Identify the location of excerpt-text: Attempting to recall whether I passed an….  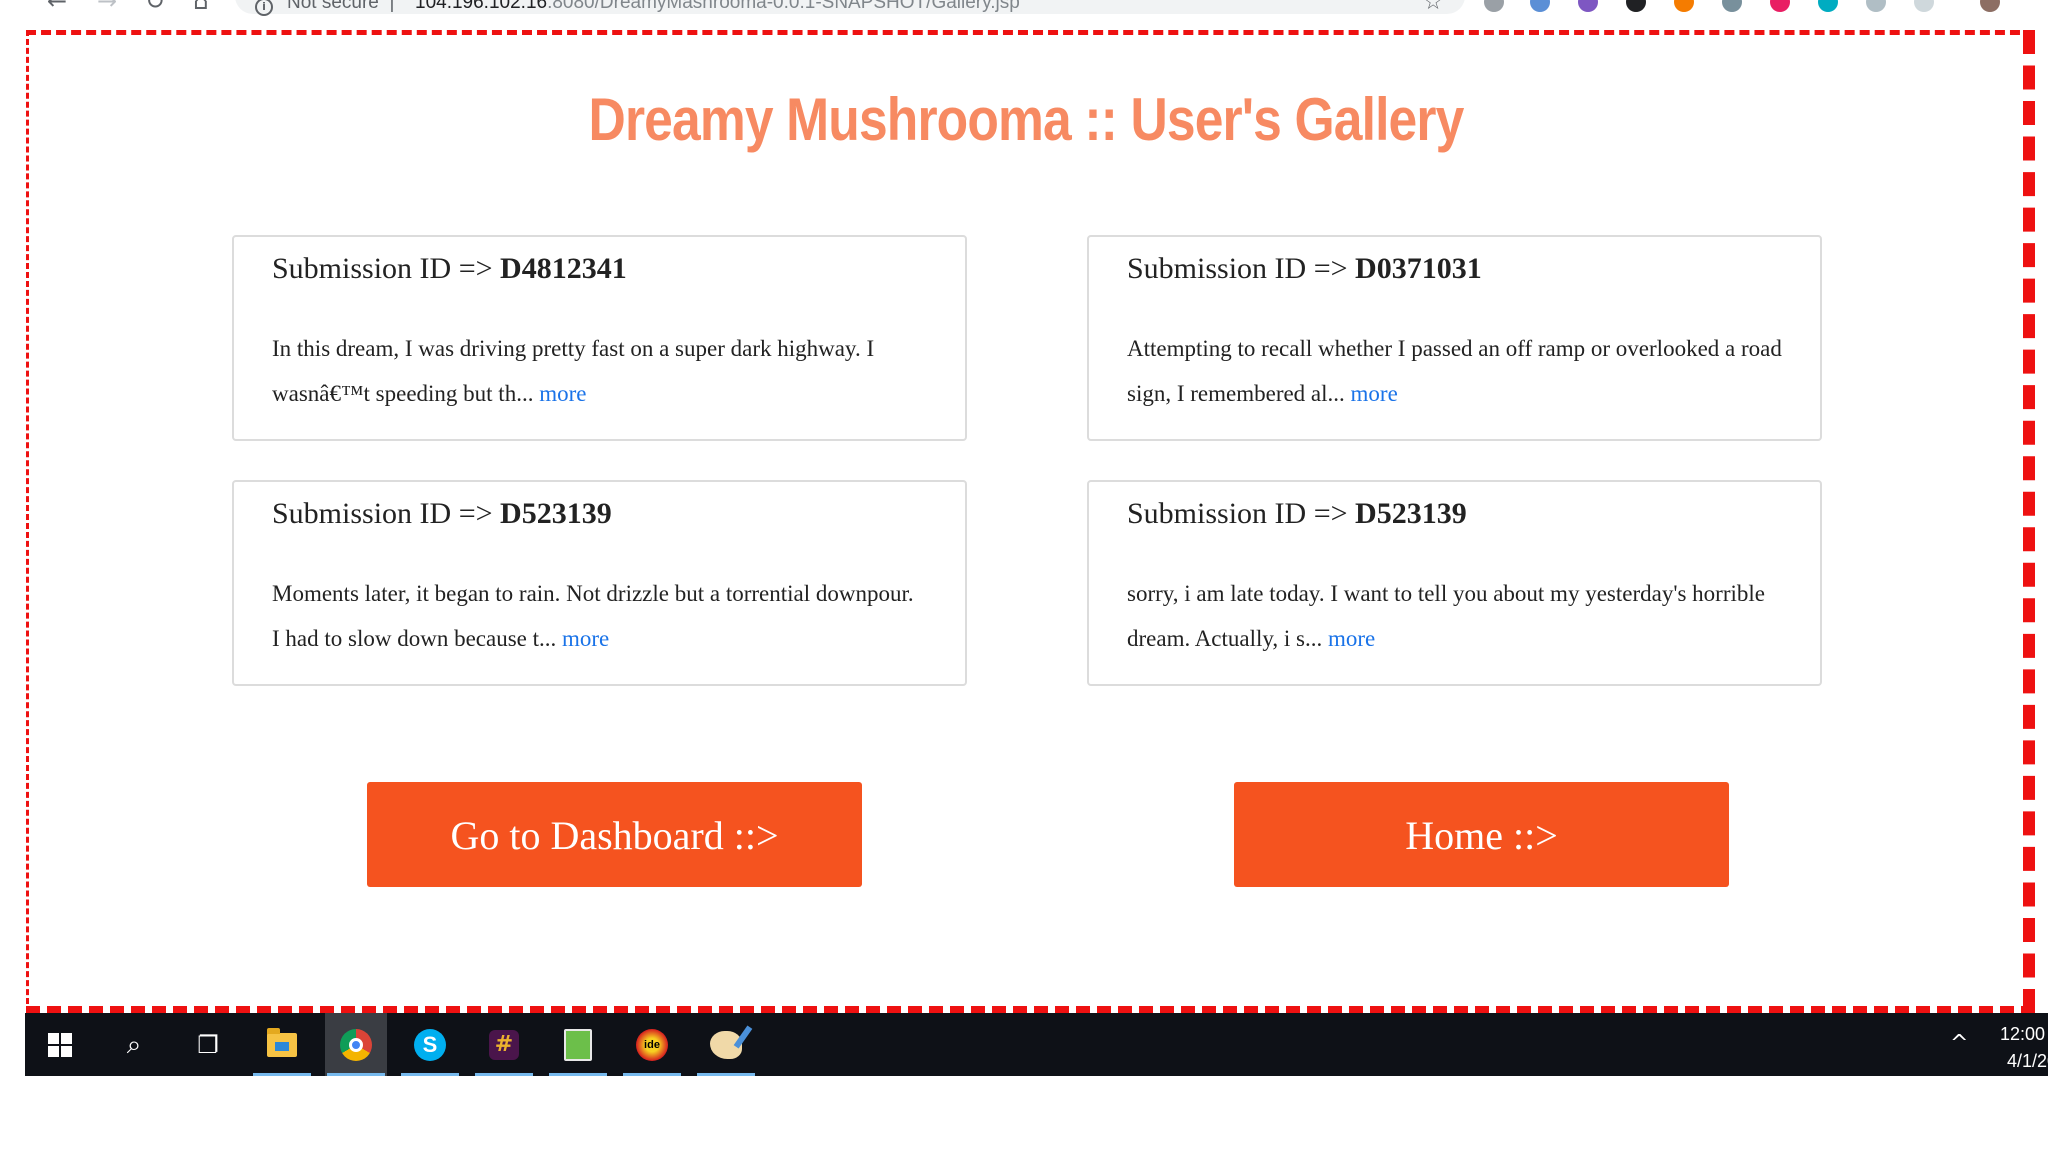
(1454, 371).